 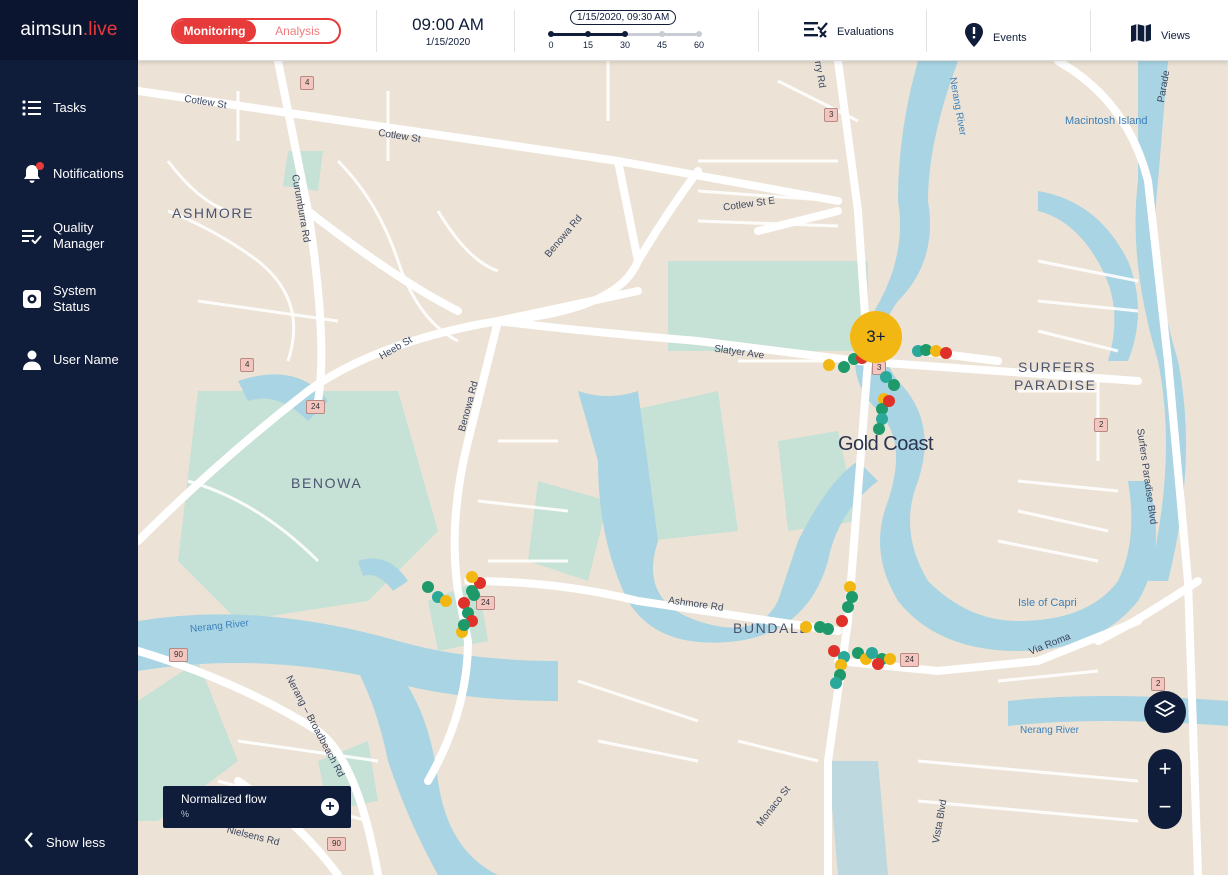 I want to click on clock-time: 09:00 AM, so click(x=448, y=24).